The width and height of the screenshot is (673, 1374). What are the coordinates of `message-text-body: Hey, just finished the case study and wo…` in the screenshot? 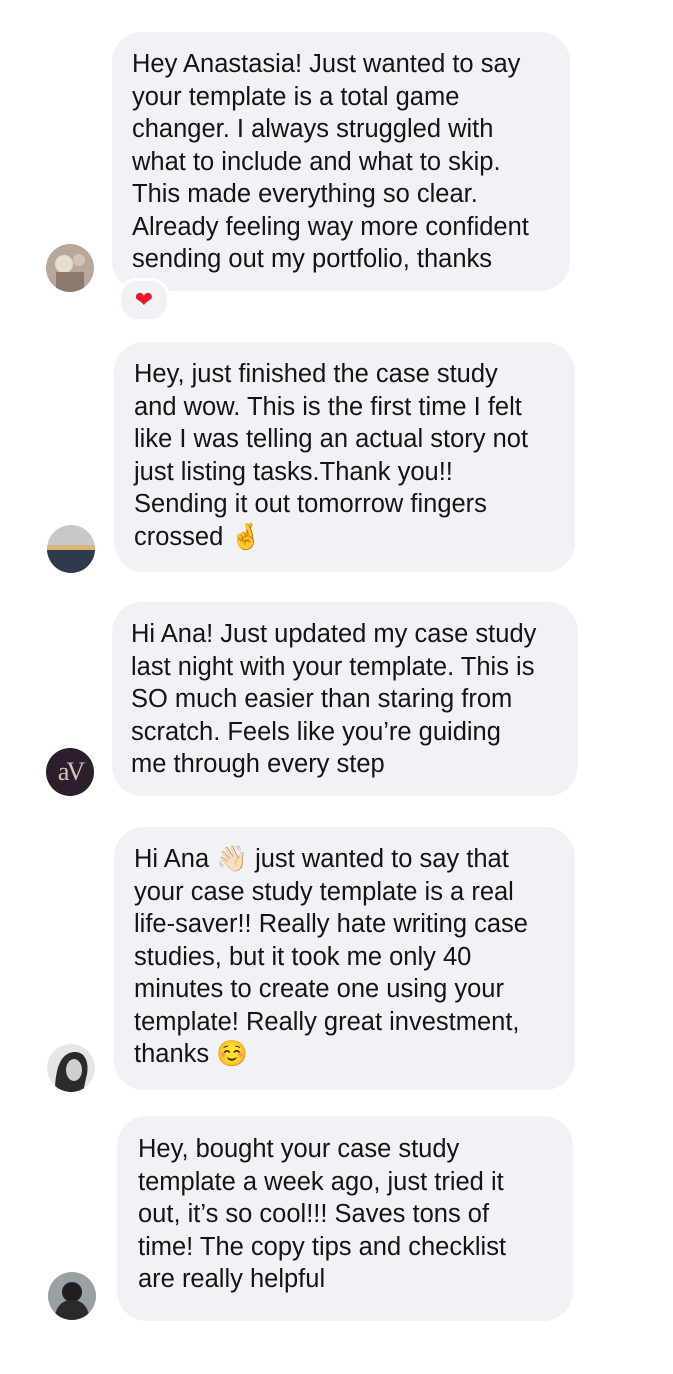 It's located at (331, 455).